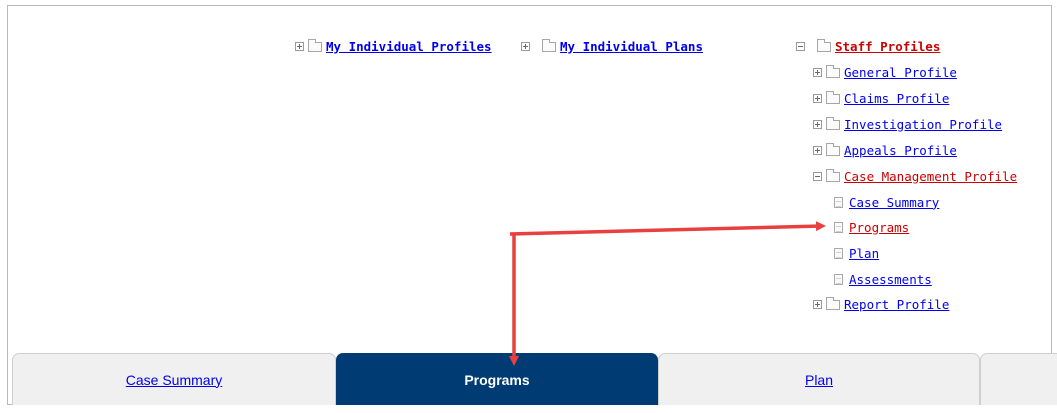  Describe the element at coordinates (930, 176) in the screenshot. I see `case-management-profile-link: Case Management Profile` at that location.